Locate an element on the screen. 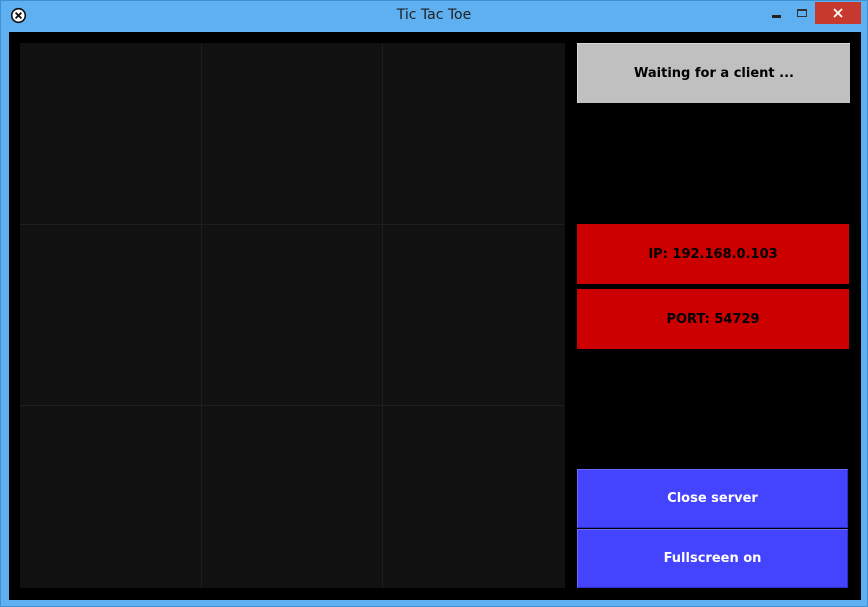 The height and width of the screenshot is (607, 868). port-label: PORT: 54729 is located at coordinates (713, 319).